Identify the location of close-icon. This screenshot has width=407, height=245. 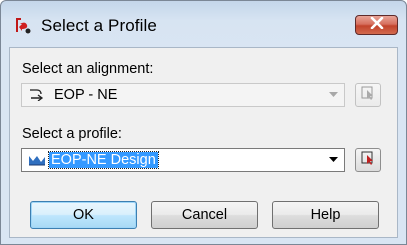
(377, 25).